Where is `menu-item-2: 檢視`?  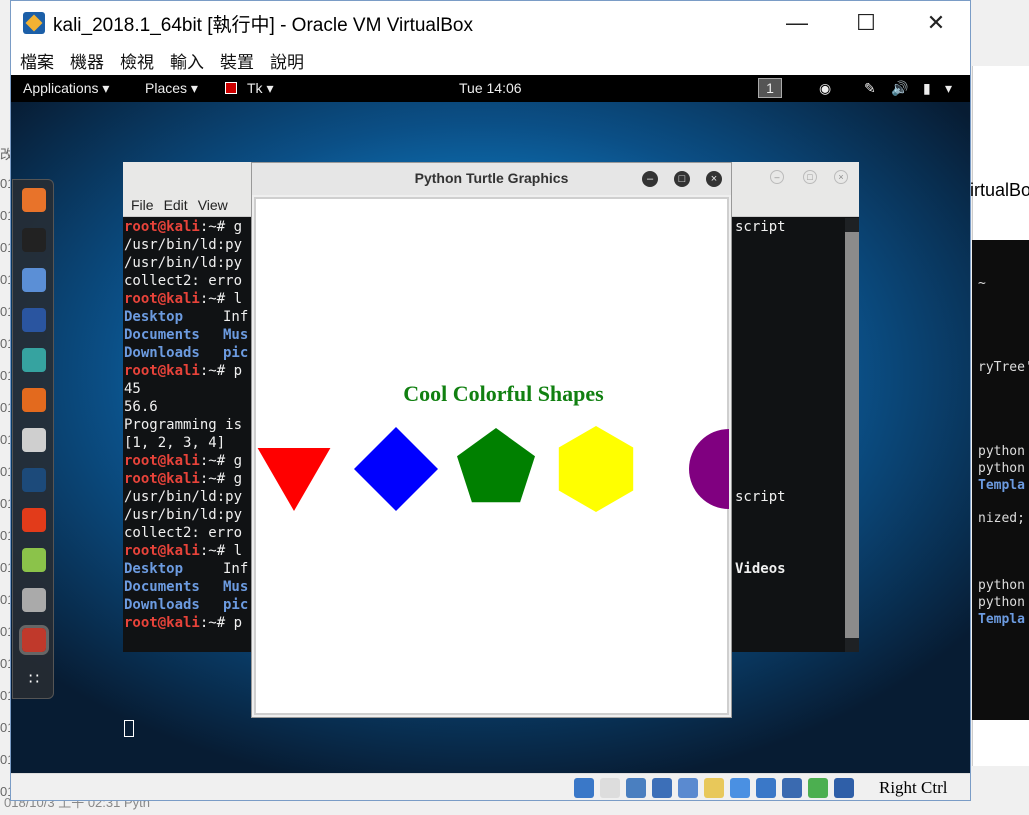
menu-item-2: 檢視 is located at coordinates (137, 60).